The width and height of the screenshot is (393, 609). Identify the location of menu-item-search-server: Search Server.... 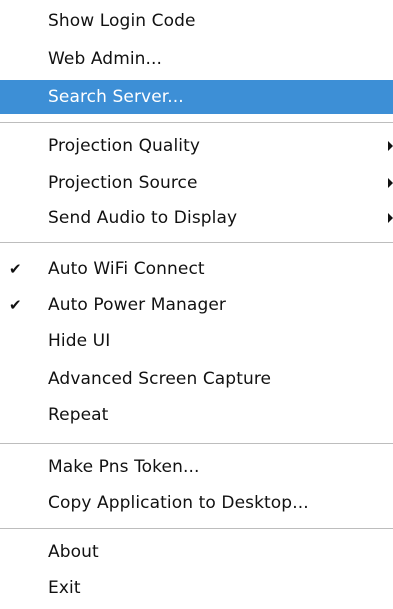
(196, 97).